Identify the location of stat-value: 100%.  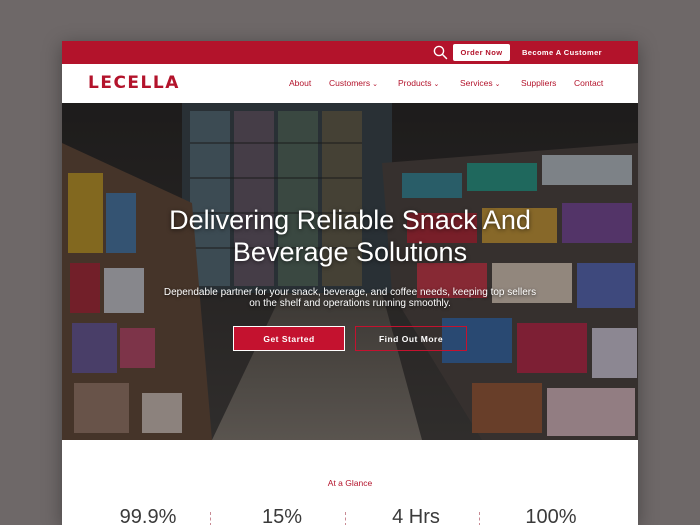
(551, 515).